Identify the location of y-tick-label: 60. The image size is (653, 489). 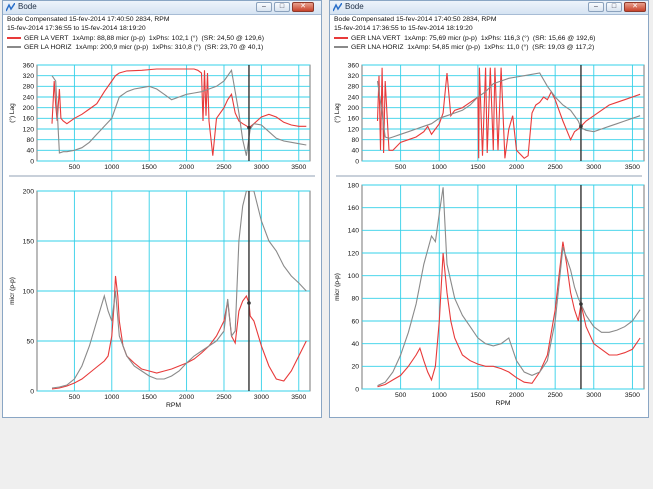
(355, 321).